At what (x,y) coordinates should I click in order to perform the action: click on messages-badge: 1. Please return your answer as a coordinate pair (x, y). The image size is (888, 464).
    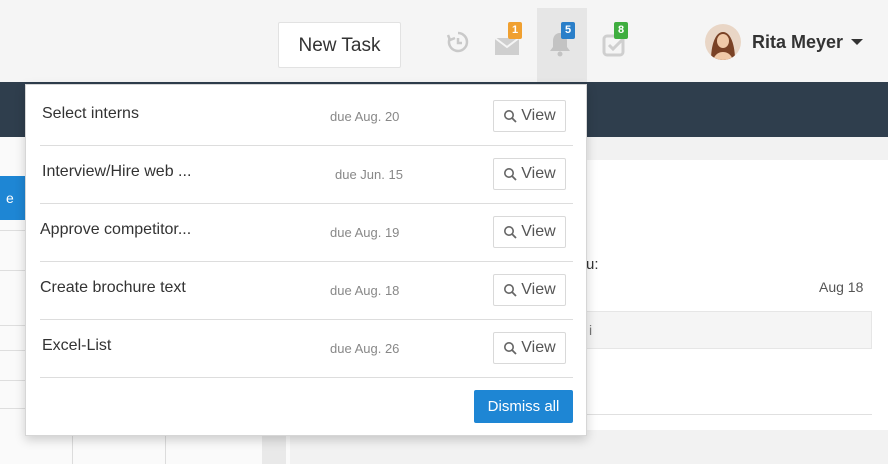
    Looking at the image, I should click on (515, 30).